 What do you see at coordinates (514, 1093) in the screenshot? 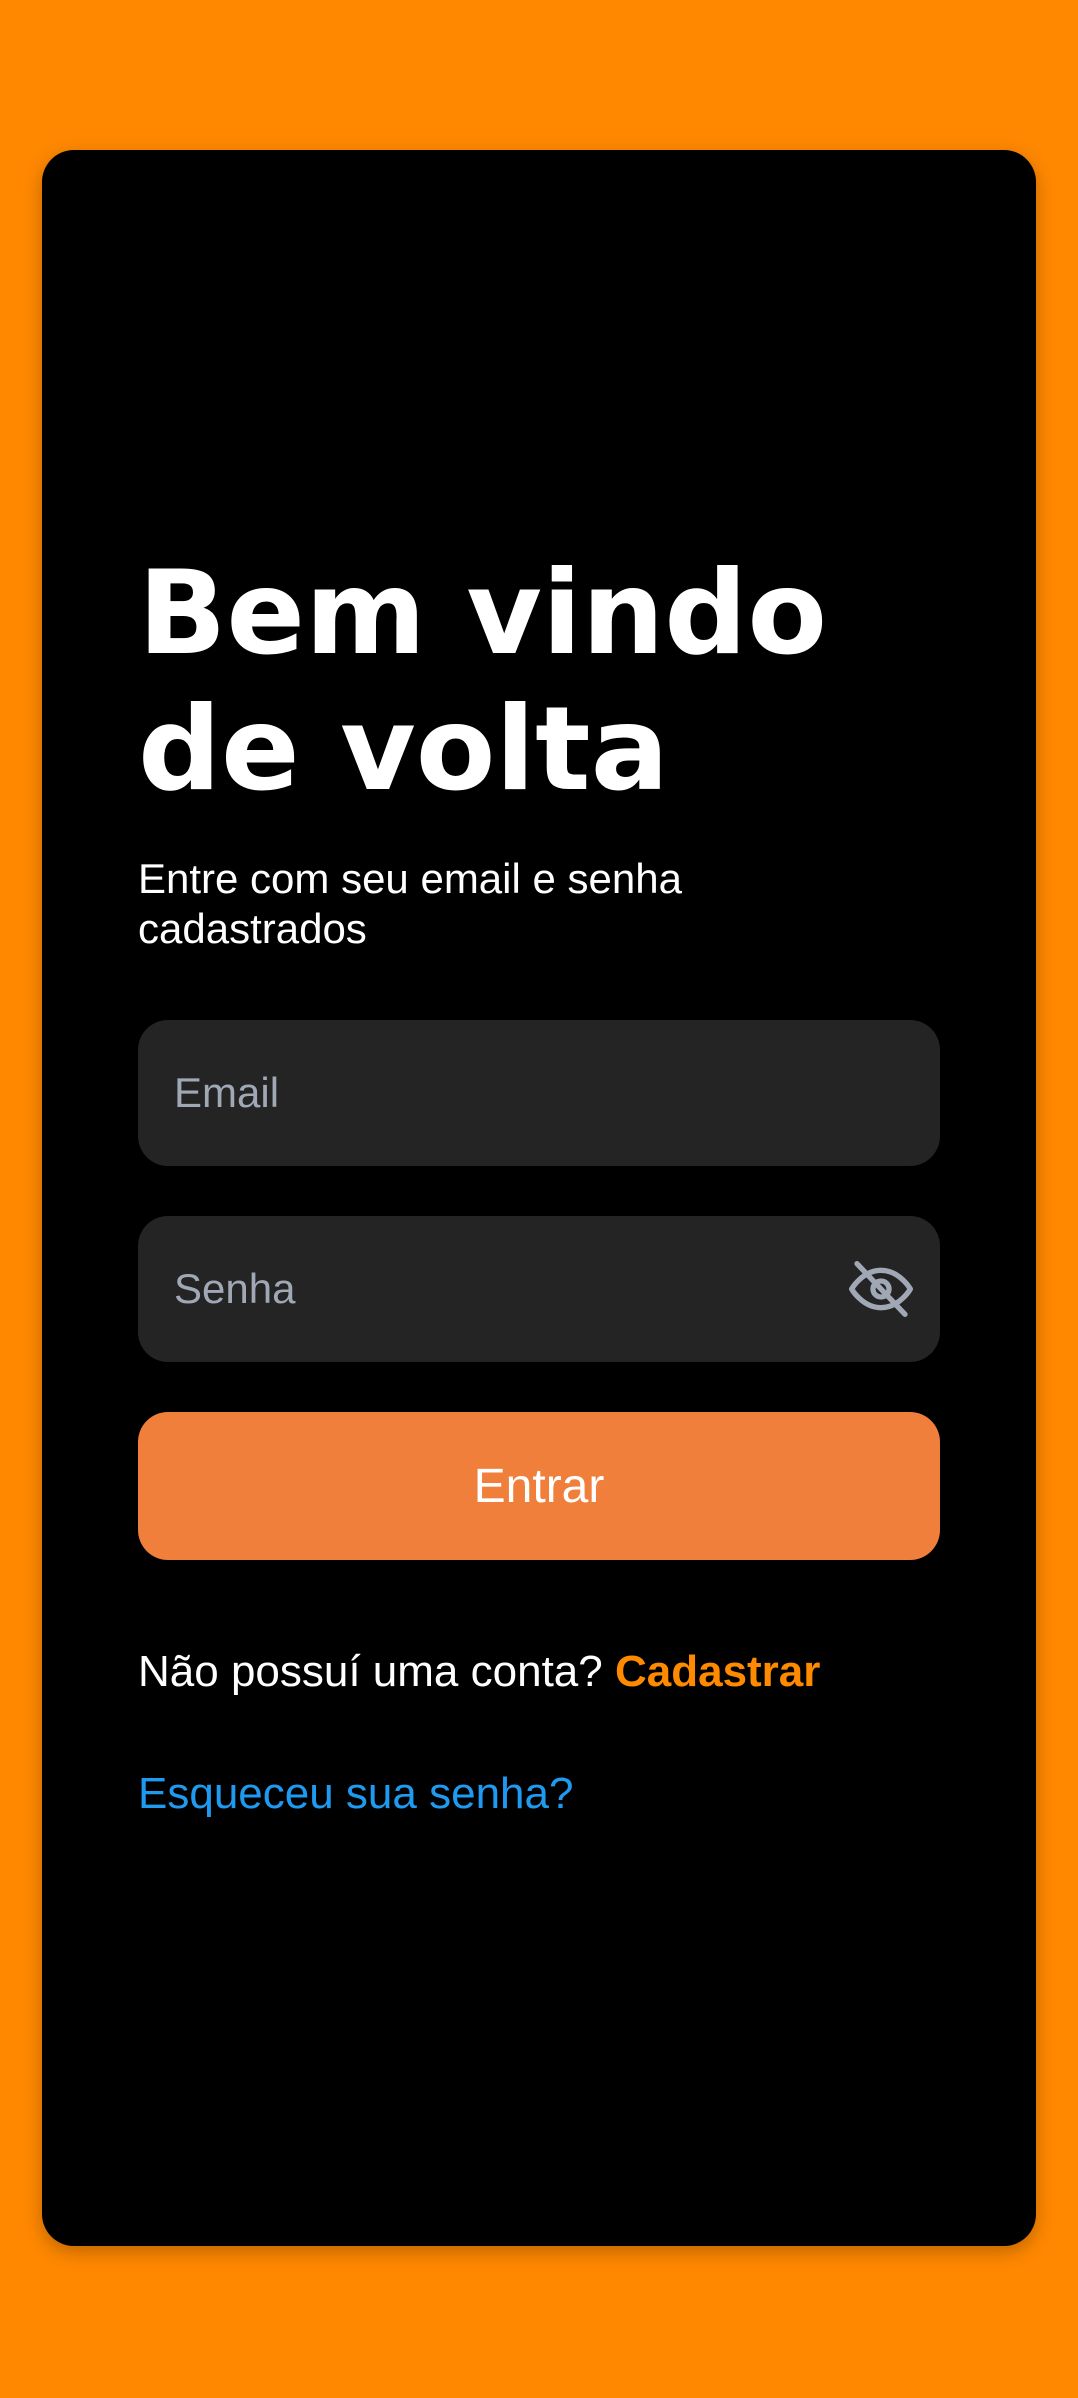
I see `email-field` at bounding box center [514, 1093].